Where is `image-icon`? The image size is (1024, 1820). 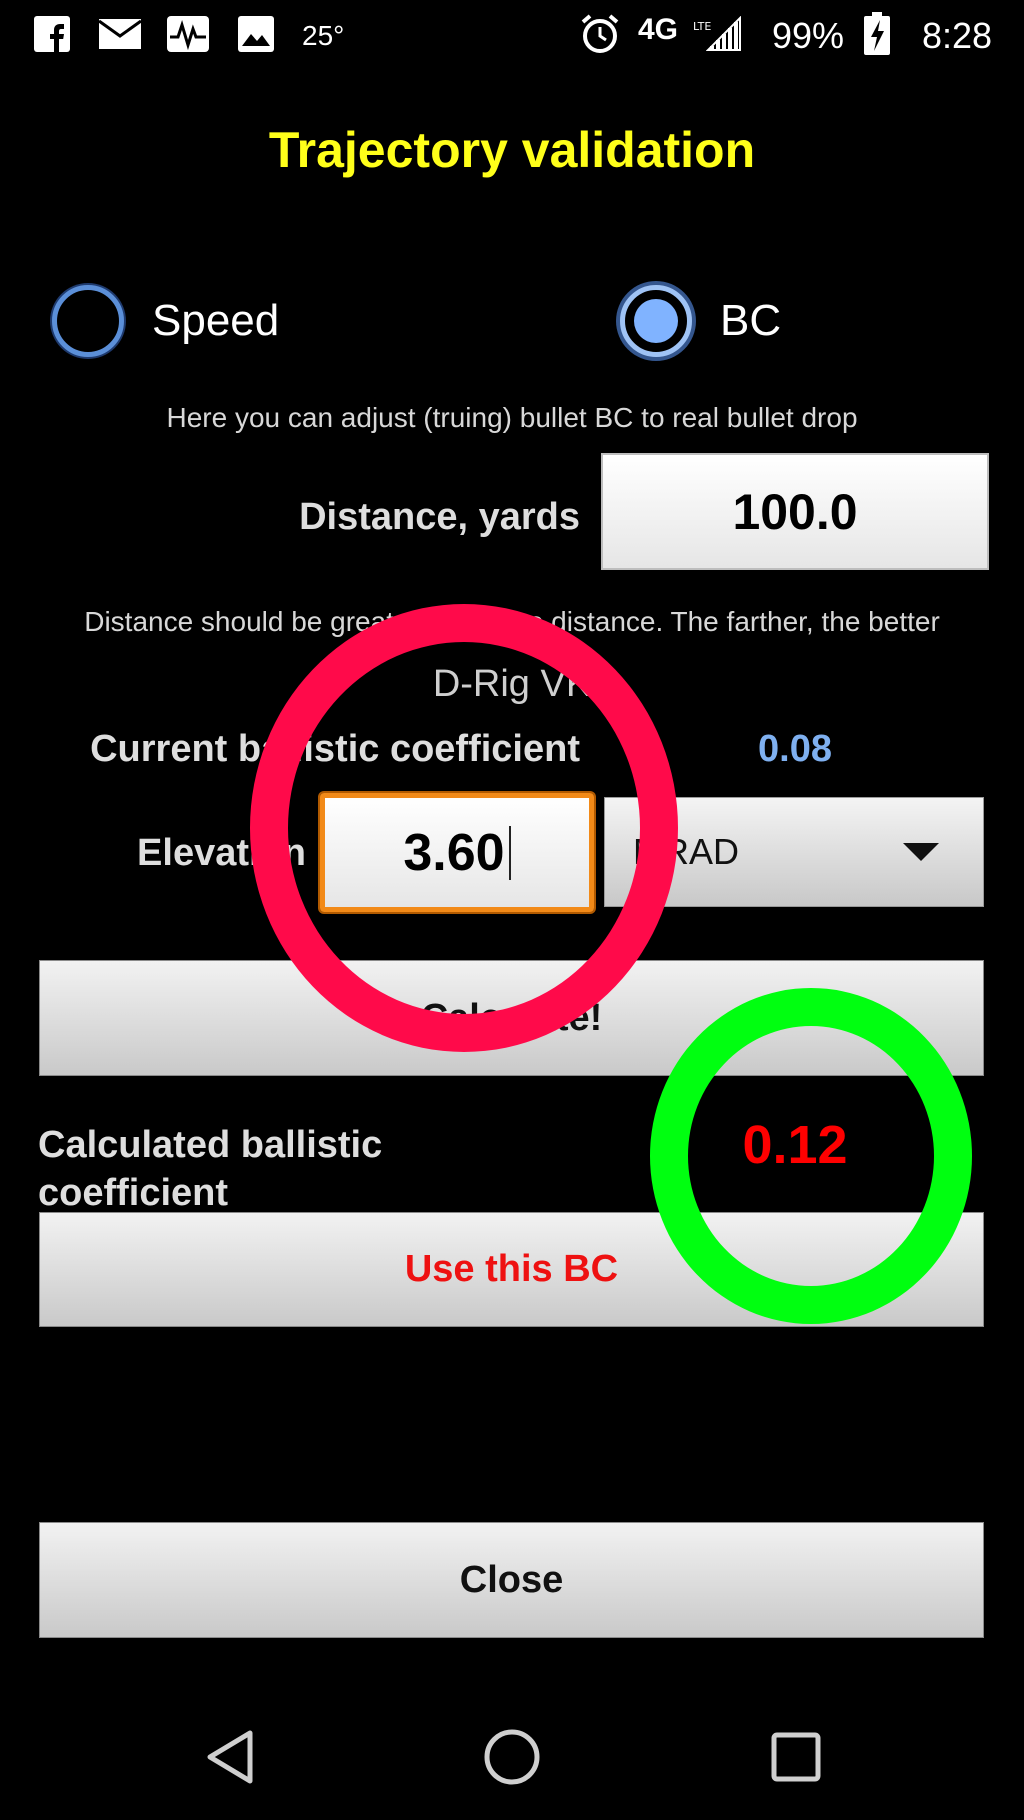
image-icon is located at coordinates (256, 34).